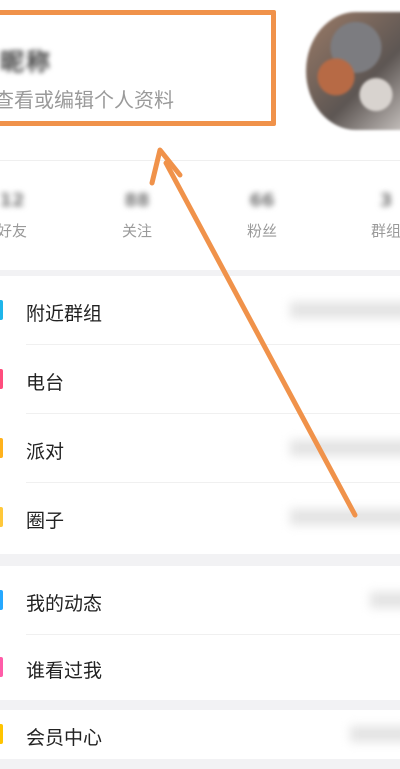  Describe the element at coordinates (200, 667) in the screenshot. I see `menu-item-visitors: 谁看过我` at that location.